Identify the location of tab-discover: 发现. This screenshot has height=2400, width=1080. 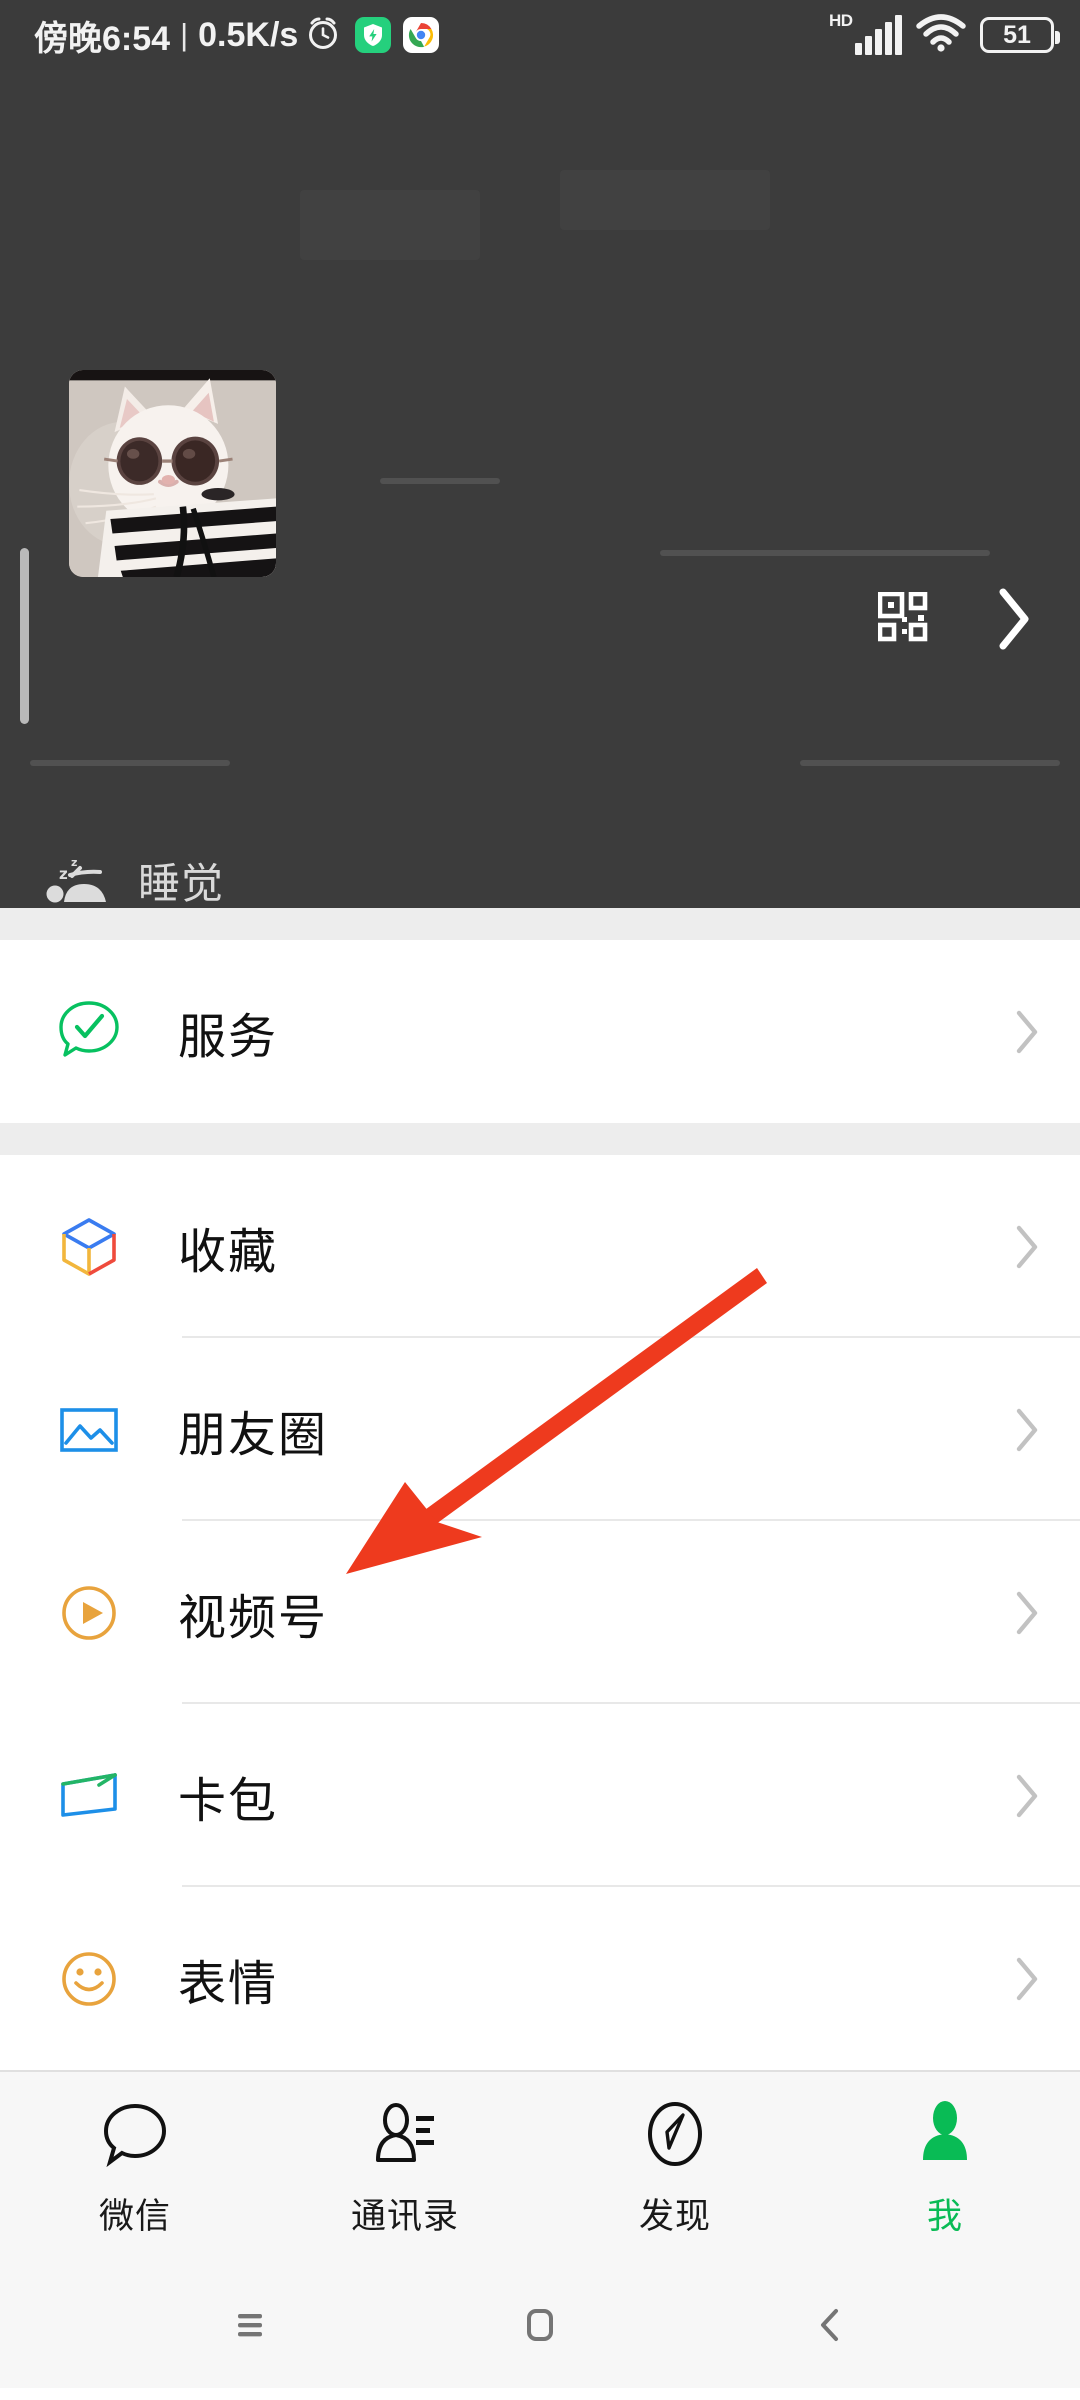
(675, 2175).